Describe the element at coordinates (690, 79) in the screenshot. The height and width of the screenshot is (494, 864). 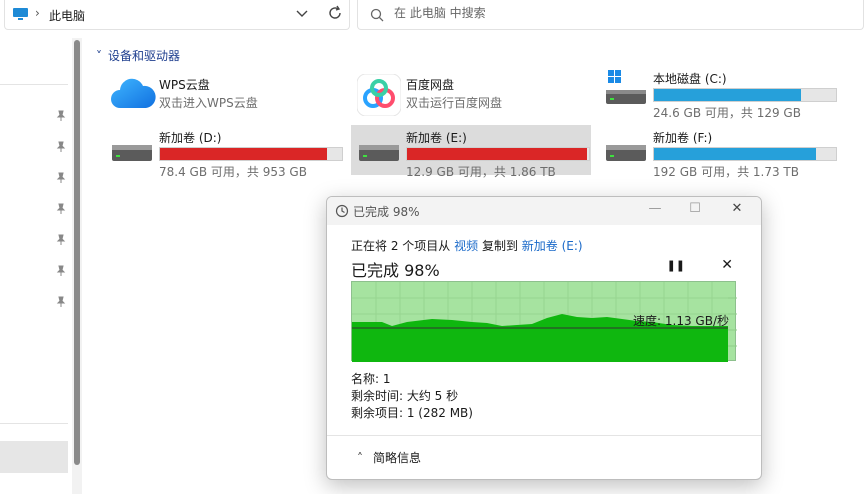
I see `drive-name: 本地磁盘 (C:)` at that location.